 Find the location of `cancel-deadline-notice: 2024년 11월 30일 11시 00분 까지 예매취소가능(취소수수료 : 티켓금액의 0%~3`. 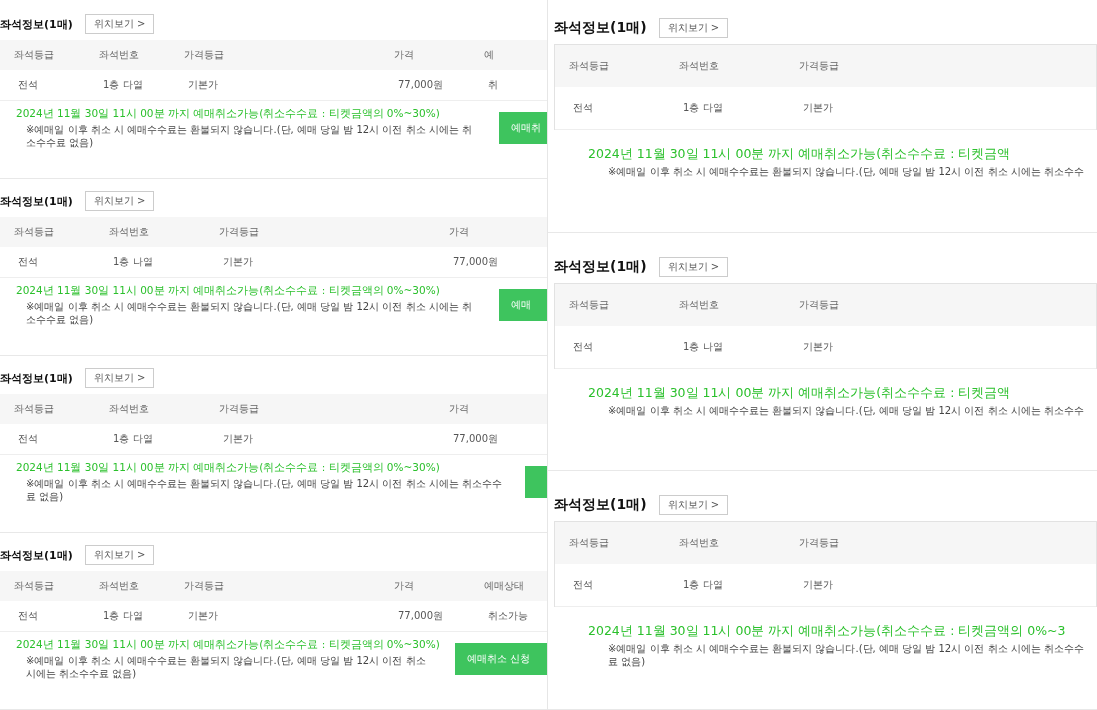

cancel-deadline-notice: 2024년 11월 30일 11시 00분 까지 예매취소가능(취소수수료 : 티켓금액의 0%~3 is located at coordinates (827, 632).